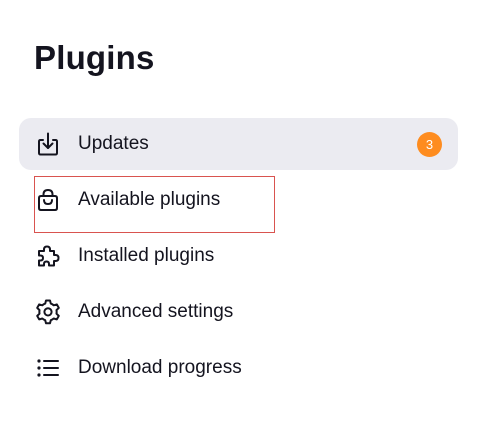 This screenshot has height=439, width=481. I want to click on list-icon, so click(48, 368).